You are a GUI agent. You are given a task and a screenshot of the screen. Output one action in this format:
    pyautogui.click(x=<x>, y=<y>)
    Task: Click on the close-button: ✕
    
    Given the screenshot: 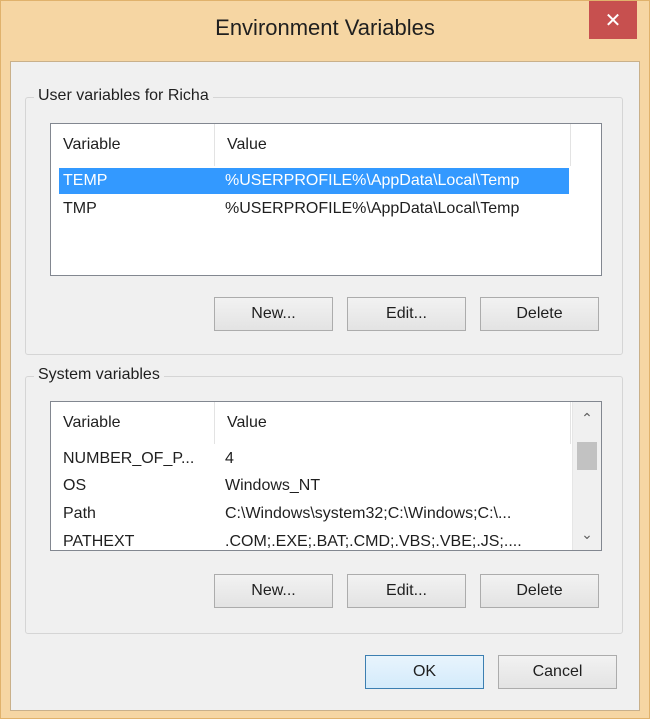 What is the action you would take?
    pyautogui.click(x=613, y=20)
    